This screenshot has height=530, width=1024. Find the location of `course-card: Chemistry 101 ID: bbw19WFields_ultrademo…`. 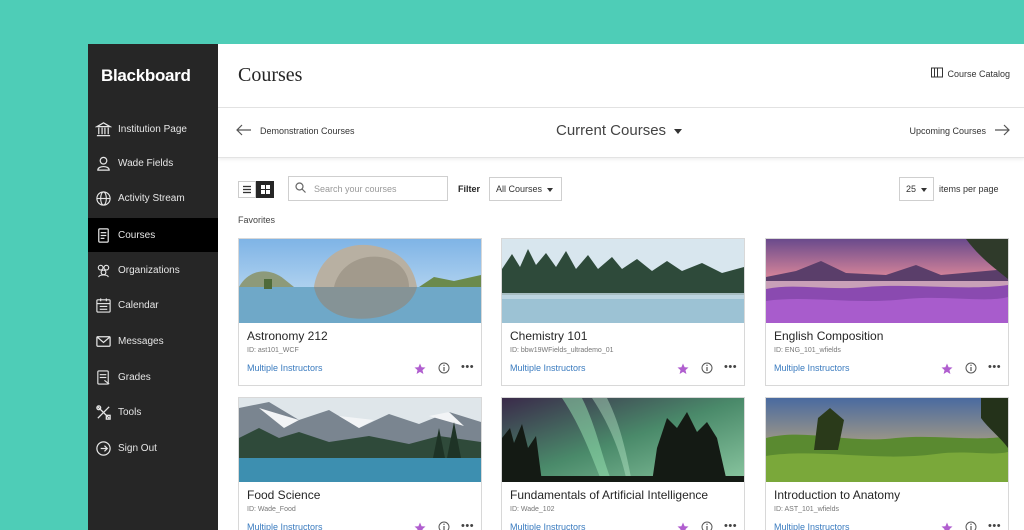

course-card: Chemistry 101 ID: bbw19WFields_ultrademo… is located at coordinates (623, 312).